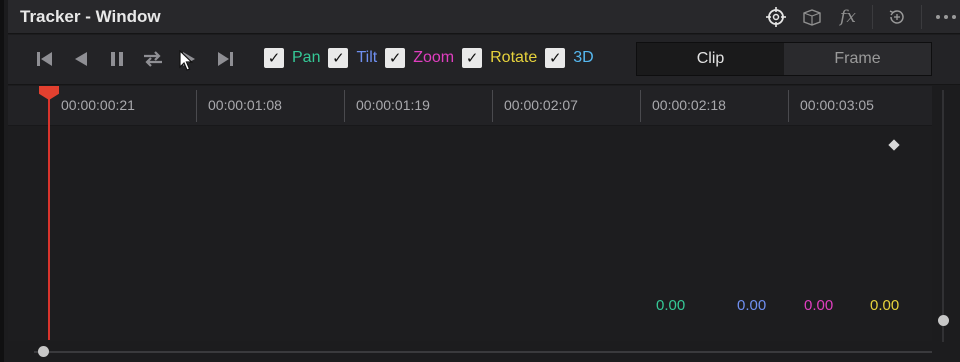 The image size is (960, 362). What do you see at coordinates (671, 305) in the screenshot?
I see `pan-value: 0.00` at bounding box center [671, 305].